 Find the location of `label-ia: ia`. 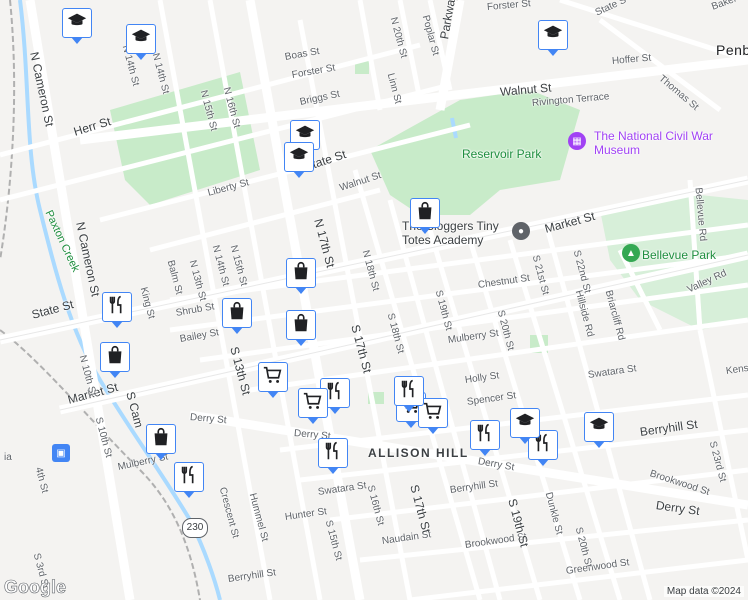

label-ia: ia is located at coordinates (8, 457).